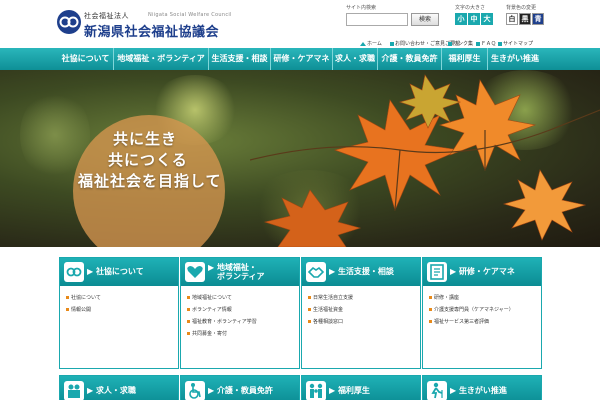 The image size is (600, 400). What do you see at coordinates (363, 43) in the screenshot?
I see `home-icon` at bounding box center [363, 43].